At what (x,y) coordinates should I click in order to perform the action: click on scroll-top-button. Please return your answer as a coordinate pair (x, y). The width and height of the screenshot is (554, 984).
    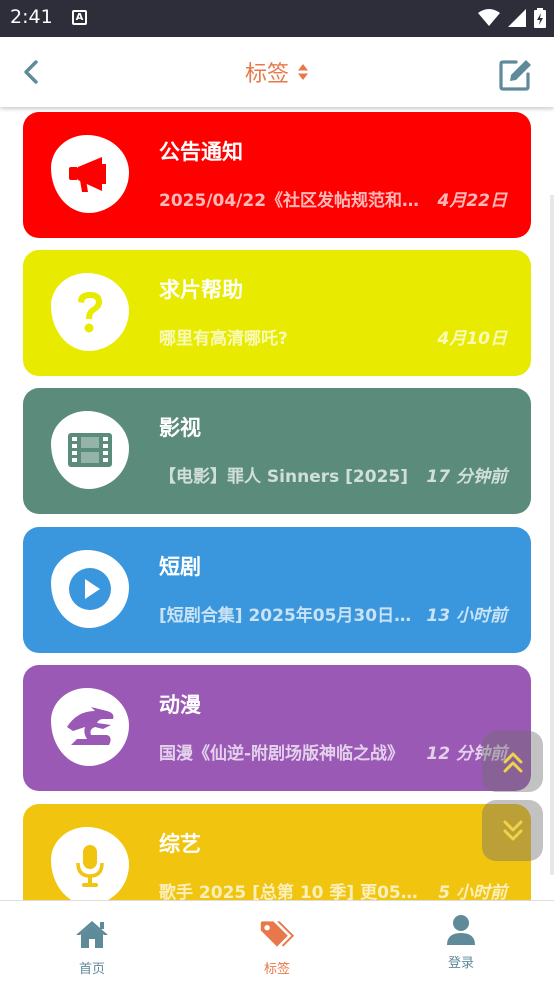
    Looking at the image, I should click on (512, 761).